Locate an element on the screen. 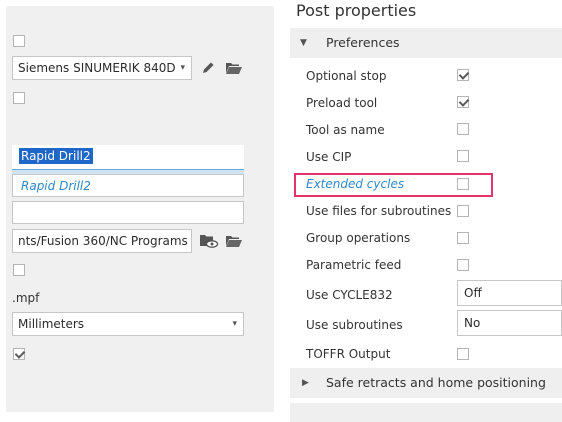  row-use-cycle832-label: Use CYCLE832 is located at coordinates (349, 295).